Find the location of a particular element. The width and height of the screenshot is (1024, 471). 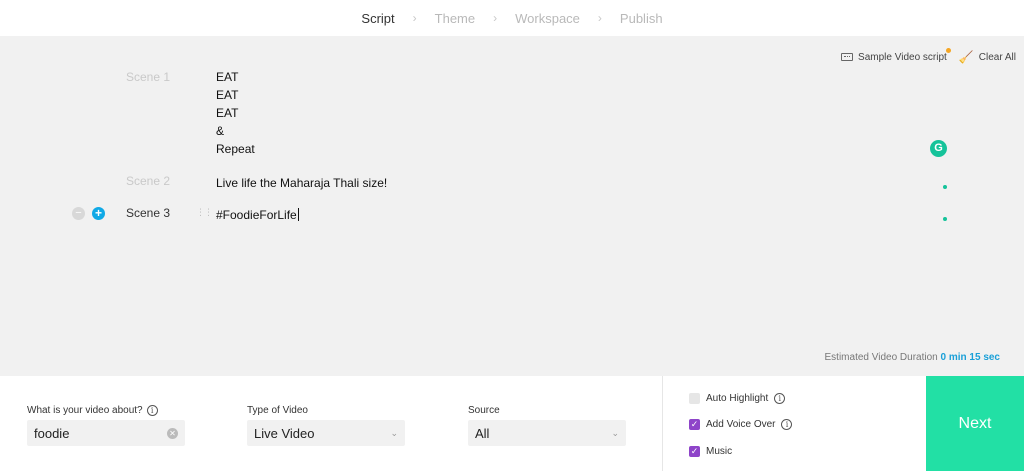

step-workspace: Workspace is located at coordinates (547, 18).